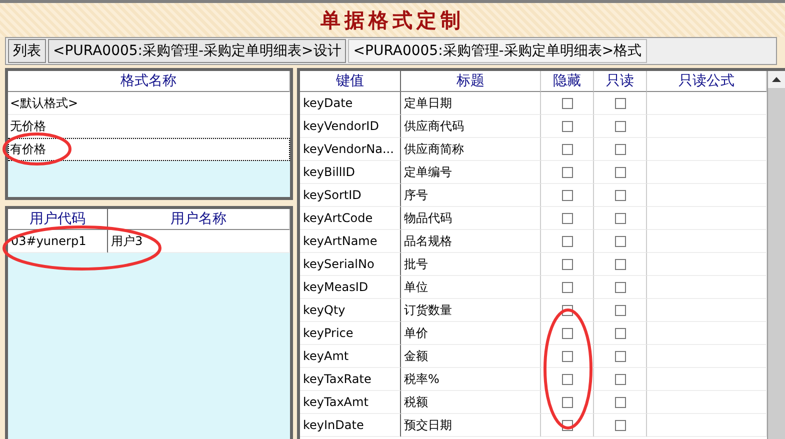 This screenshot has width=785, height=439. I want to click on format-list-item: 无价格, so click(149, 126).